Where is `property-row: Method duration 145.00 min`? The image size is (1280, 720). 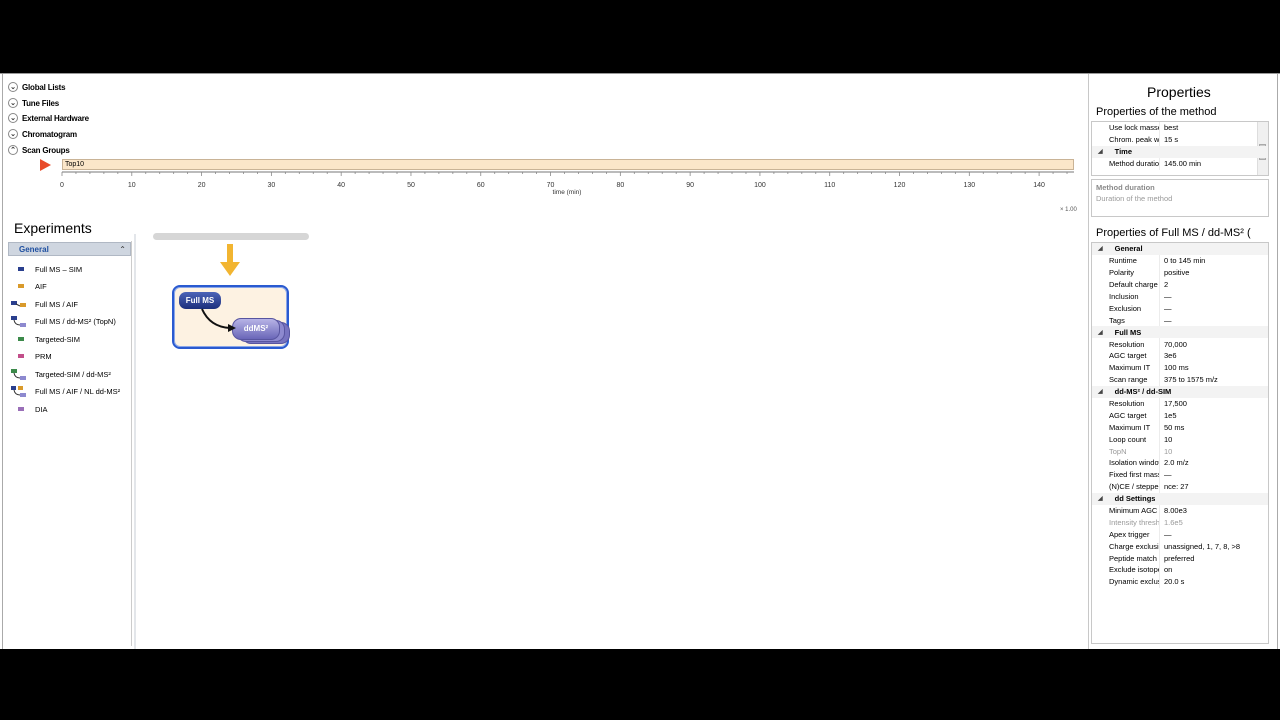 property-row: Method duration 145.00 min is located at coordinates (1180, 163).